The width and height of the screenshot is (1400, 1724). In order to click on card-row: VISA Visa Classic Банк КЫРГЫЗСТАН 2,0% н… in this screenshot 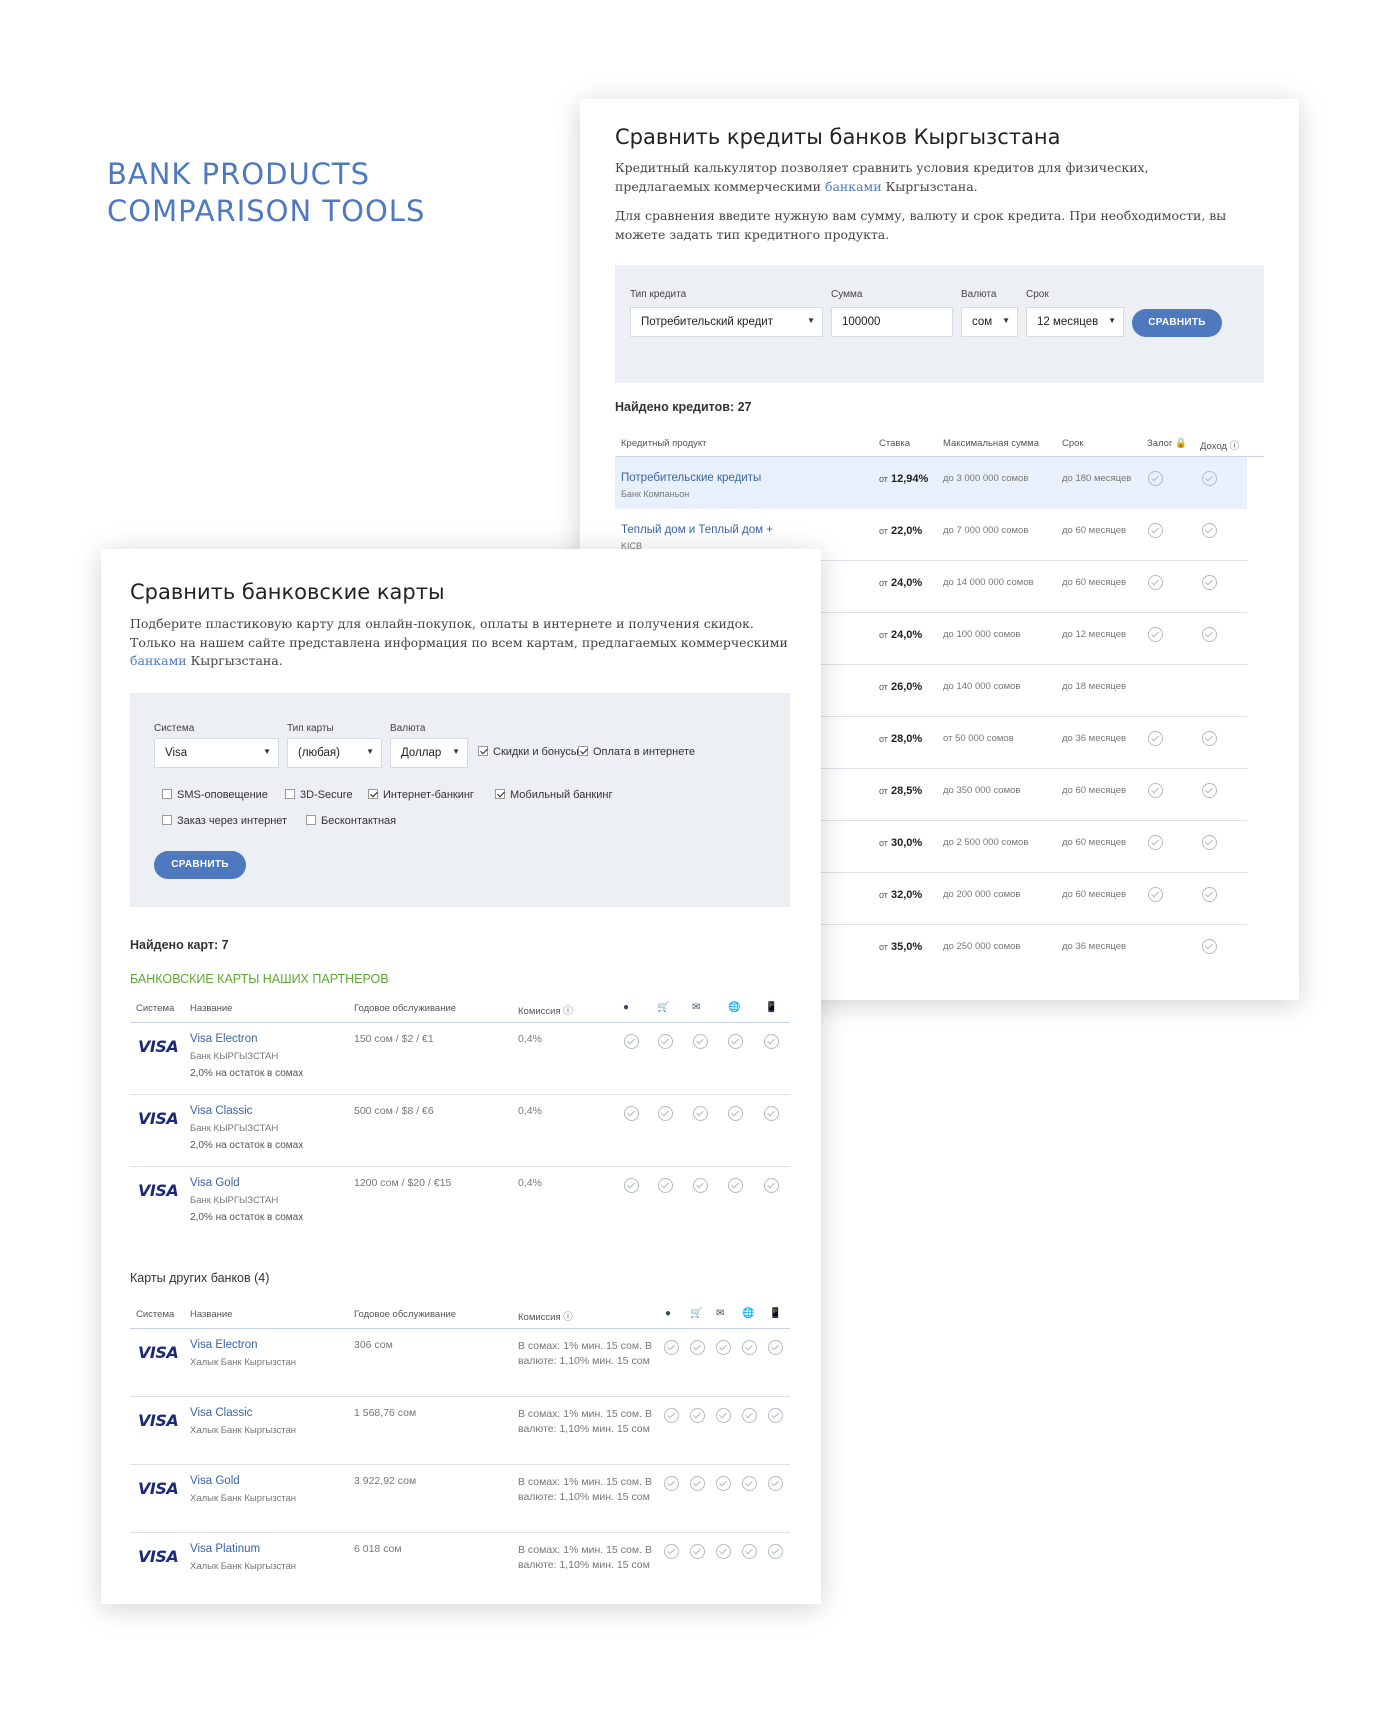, I will do `click(460, 1130)`.